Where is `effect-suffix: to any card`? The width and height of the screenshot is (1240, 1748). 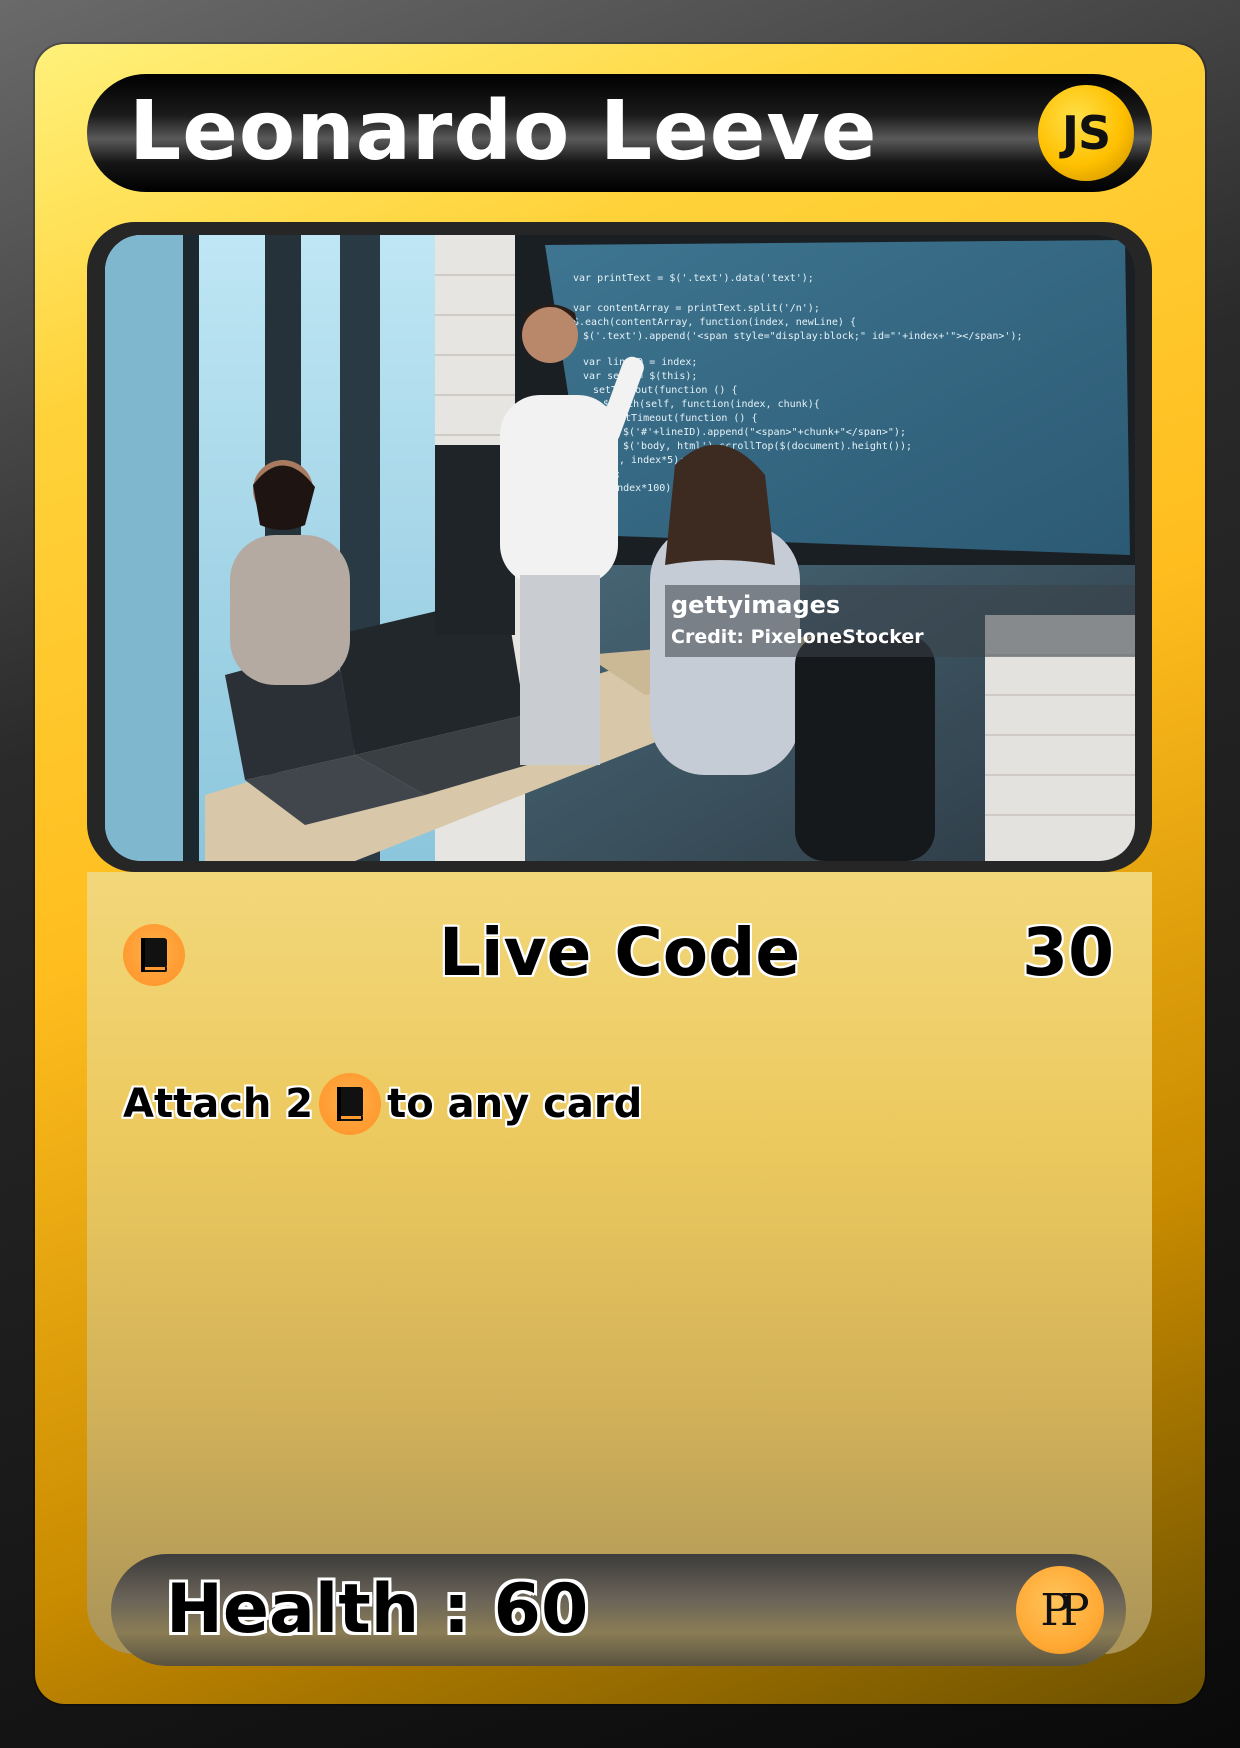 effect-suffix: to any card is located at coordinates (515, 1104).